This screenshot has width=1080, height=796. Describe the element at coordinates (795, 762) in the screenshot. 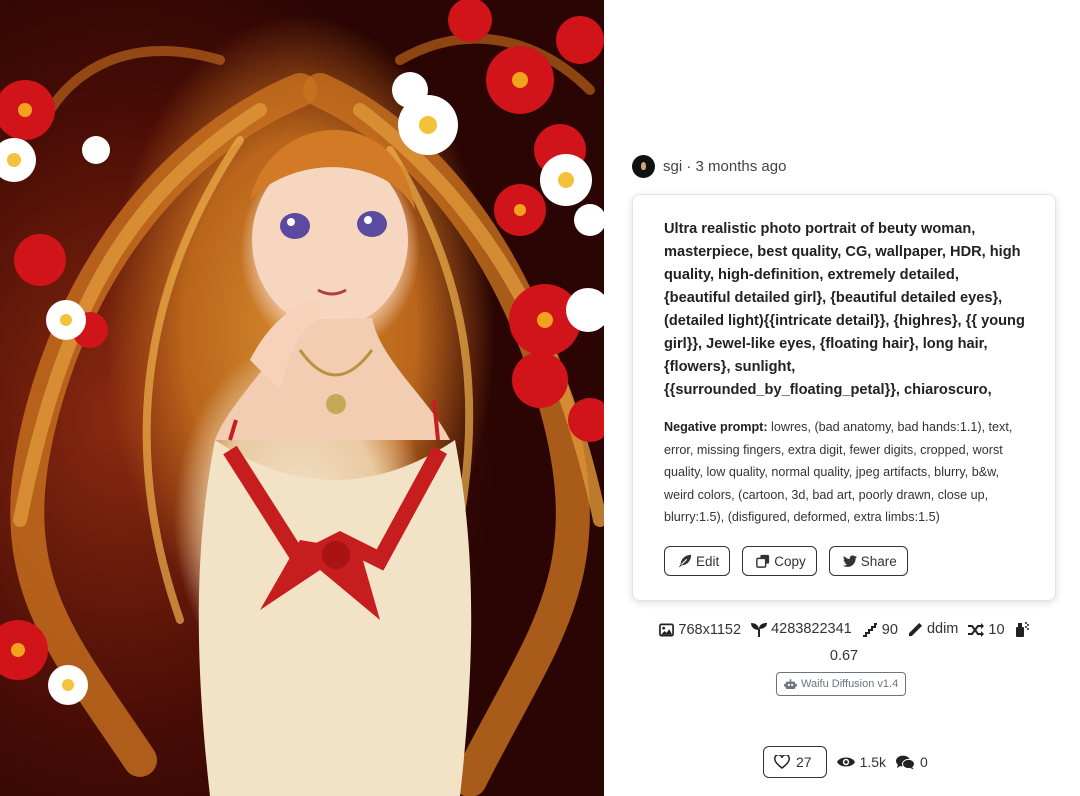

I see `like-button: 27` at that location.